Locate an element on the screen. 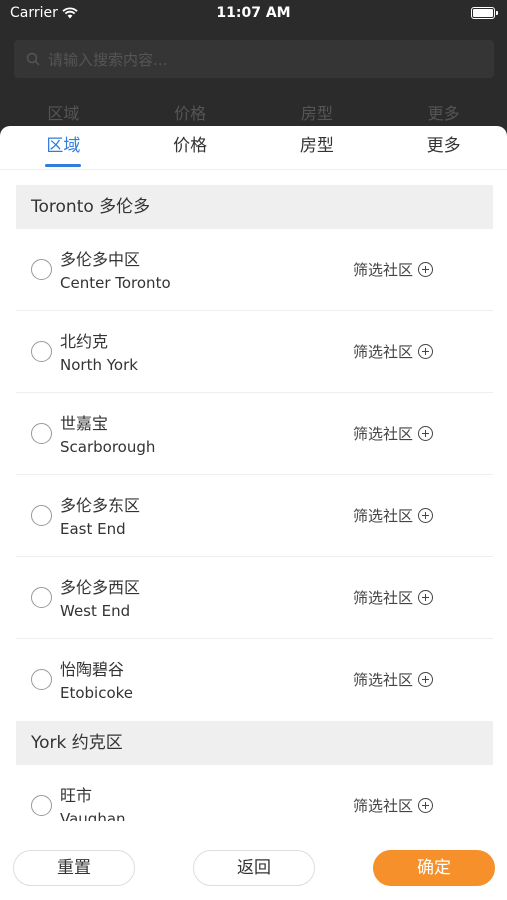 The image size is (507, 900). tab-room-type: 房型 is located at coordinates (317, 147).